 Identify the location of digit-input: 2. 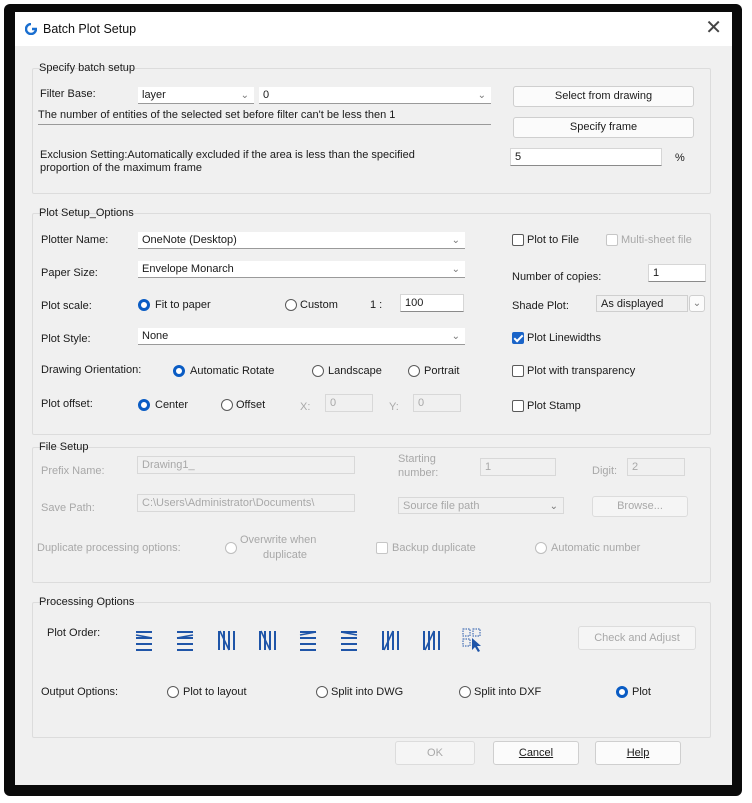
(656, 467).